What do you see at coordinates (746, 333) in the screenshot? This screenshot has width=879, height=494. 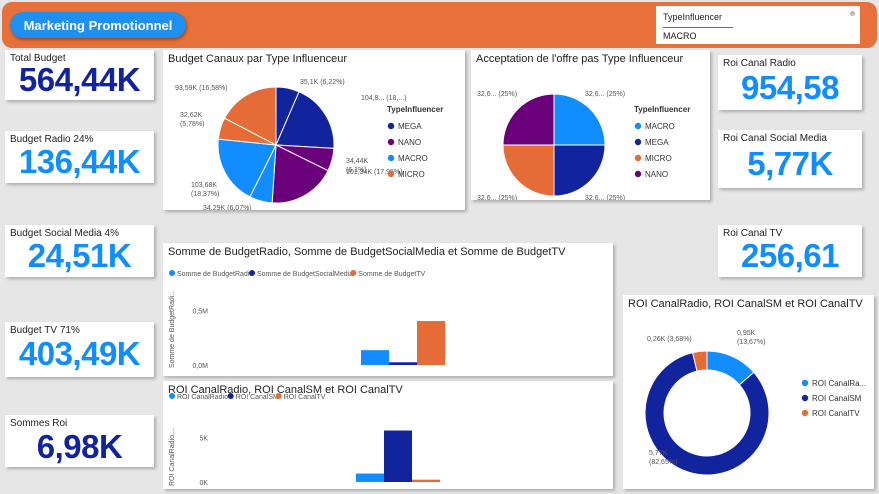 I see `slice-label: 0,95K` at bounding box center [746, 333].